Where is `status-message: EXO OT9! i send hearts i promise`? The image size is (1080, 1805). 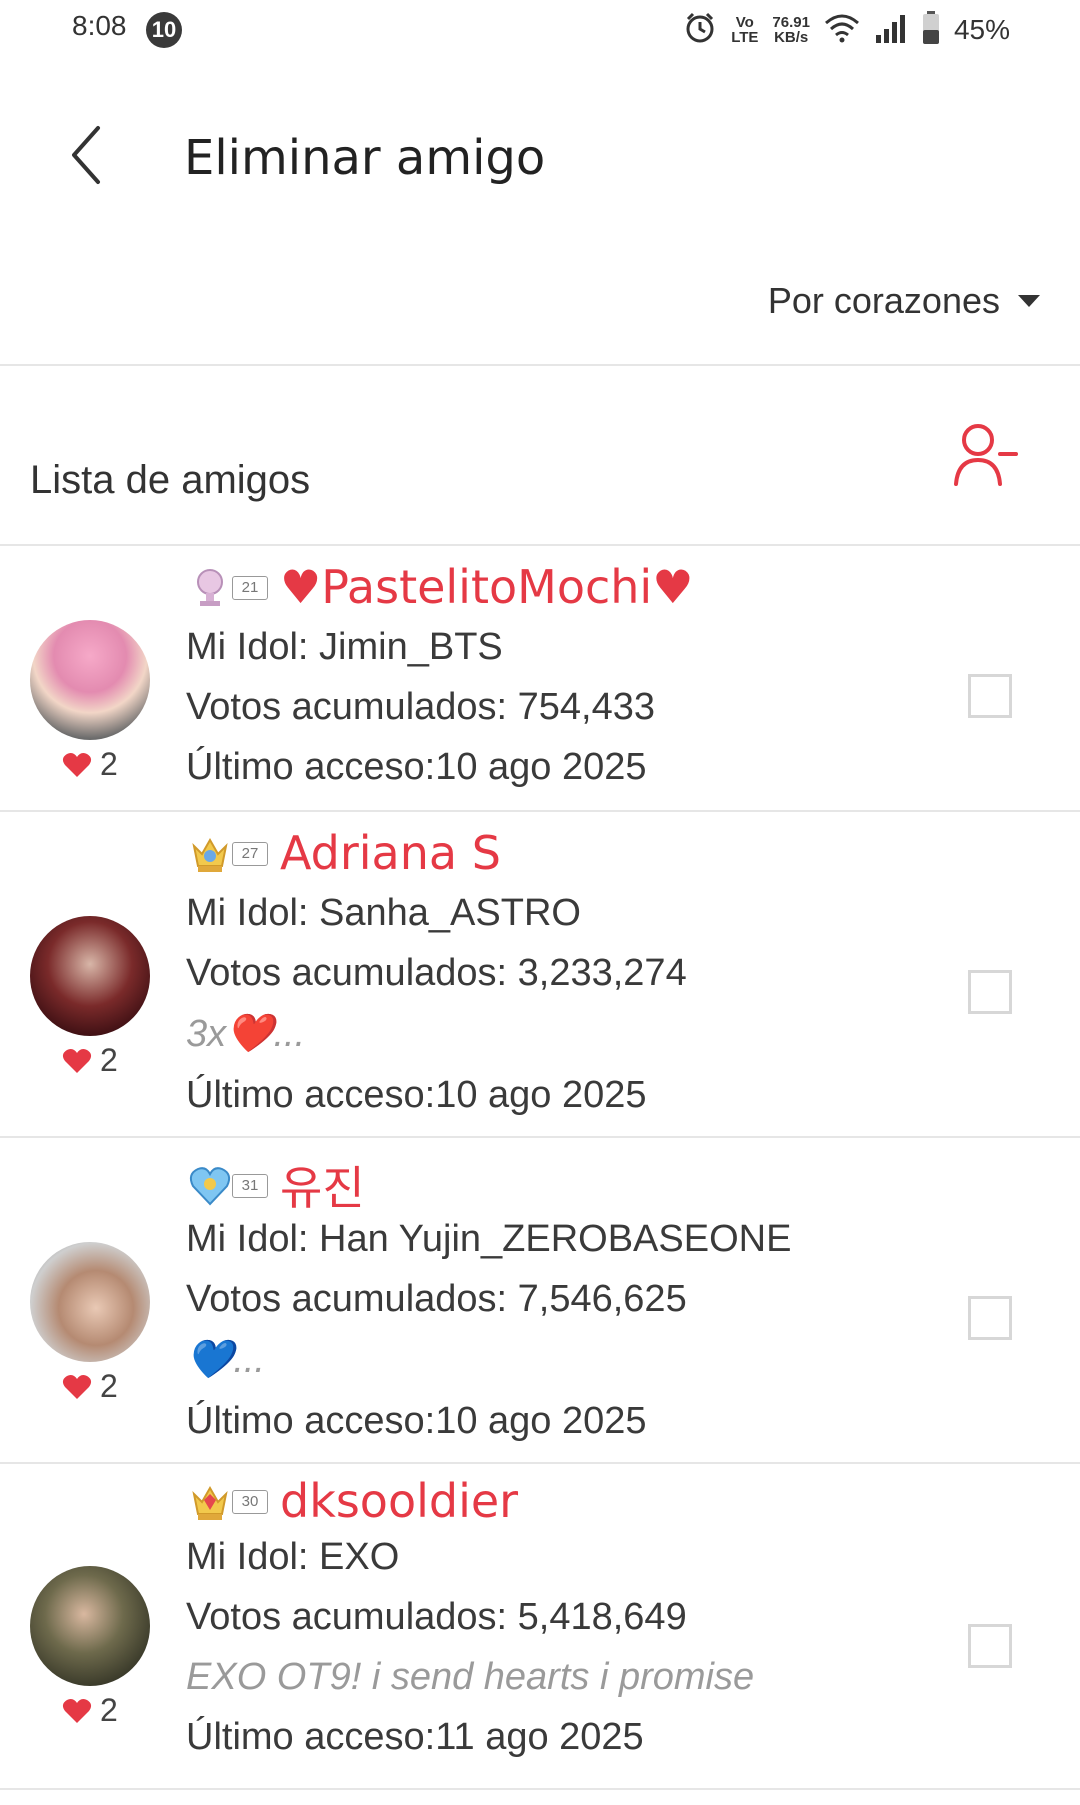 status-message: EXO OT9! i send hearts i promise is located at coordinates (470, 1677).